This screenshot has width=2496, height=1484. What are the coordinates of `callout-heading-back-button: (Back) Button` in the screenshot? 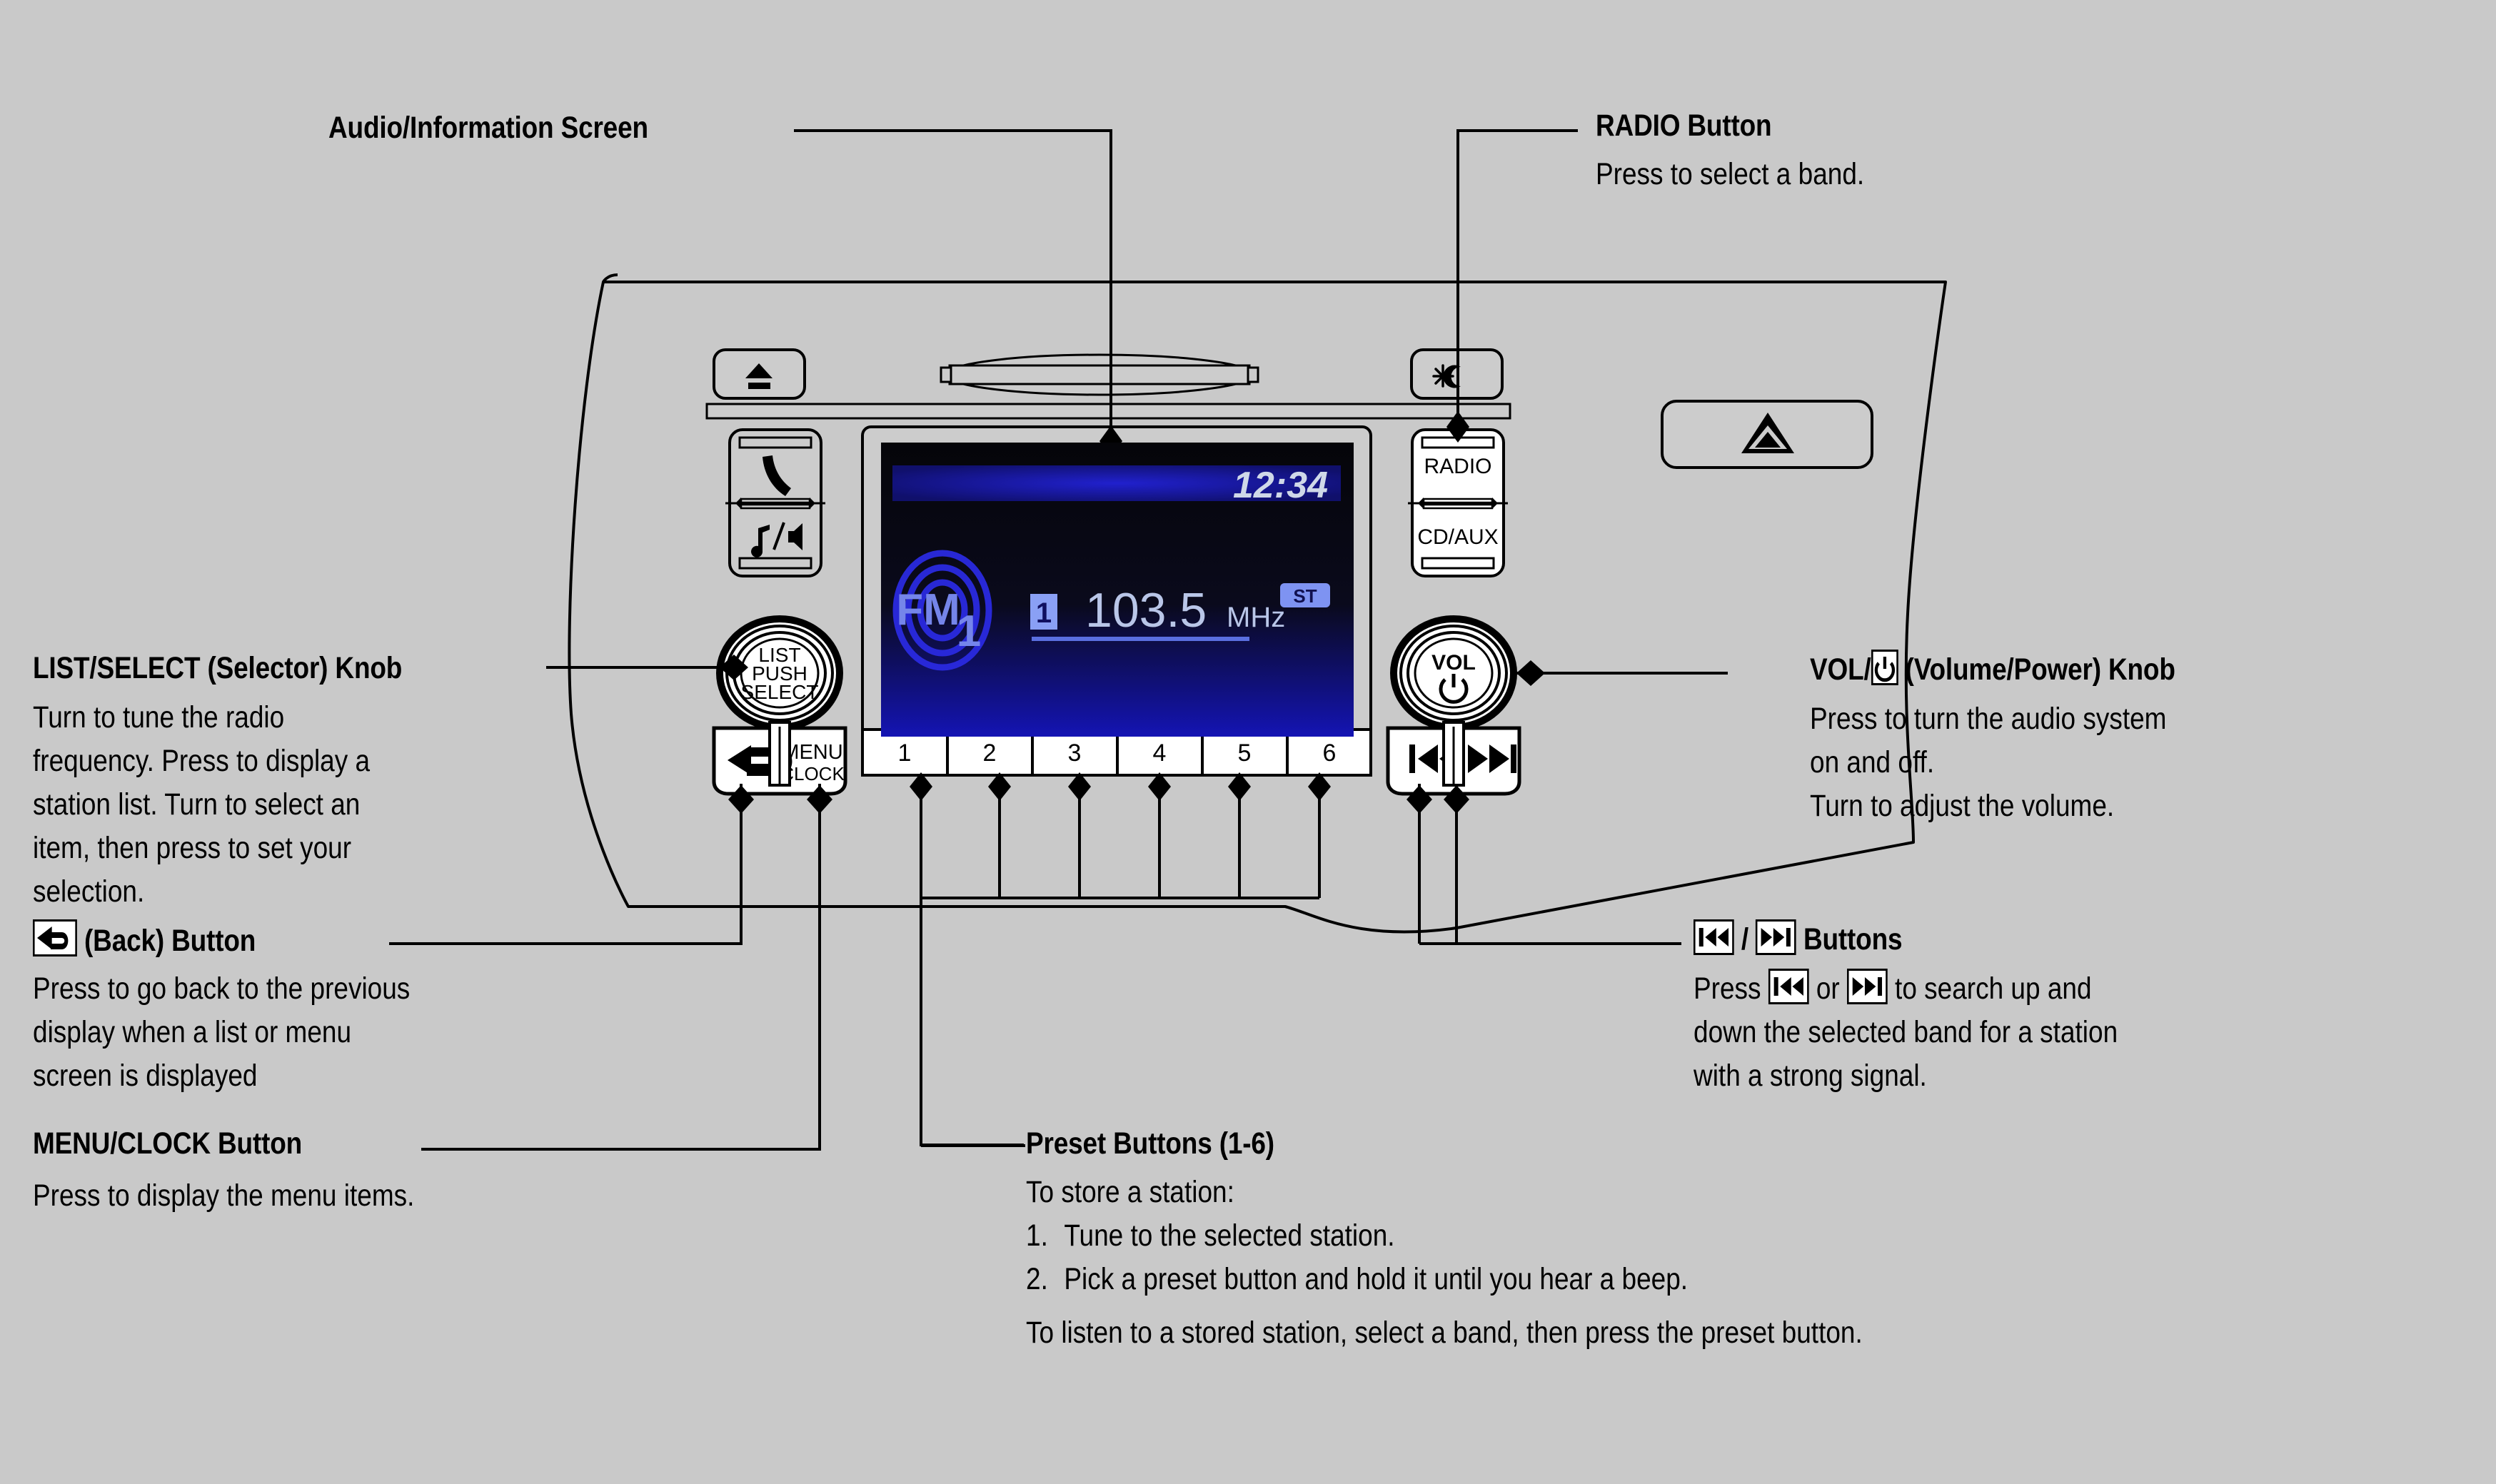 It's located at (144, 939).